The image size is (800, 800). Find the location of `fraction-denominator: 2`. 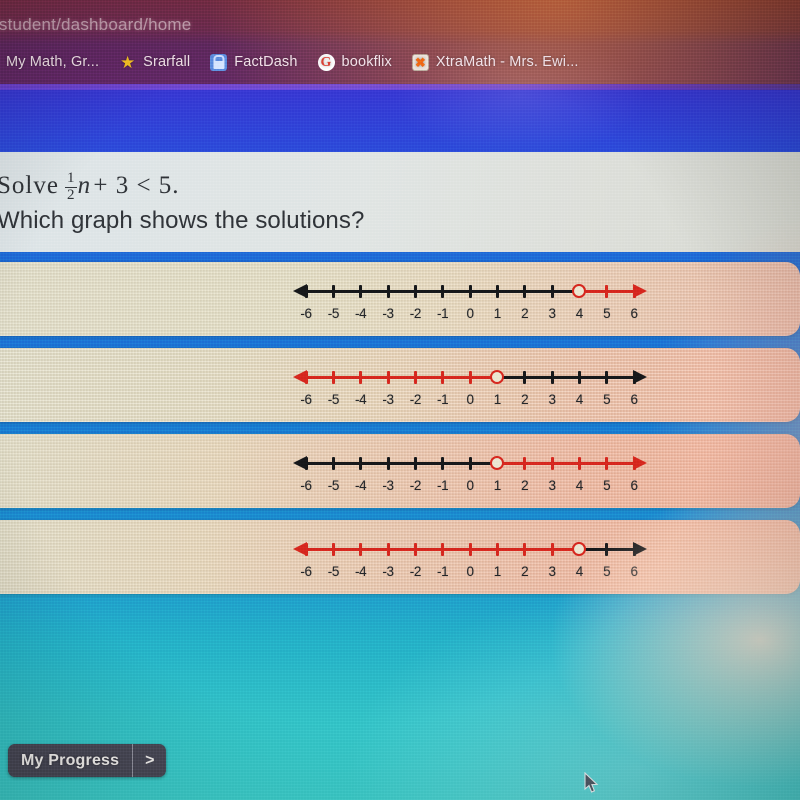

fraction-denominator: 2 is located at coordinates (70, 194).